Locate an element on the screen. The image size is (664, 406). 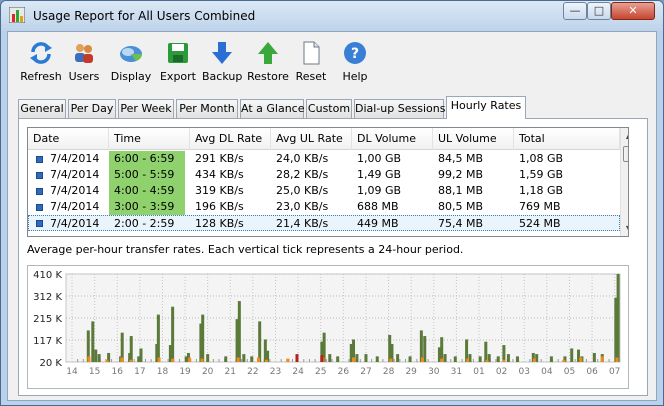
cell-avg-dl-rate: 291 KB/s is located at coordinates (219, 158).